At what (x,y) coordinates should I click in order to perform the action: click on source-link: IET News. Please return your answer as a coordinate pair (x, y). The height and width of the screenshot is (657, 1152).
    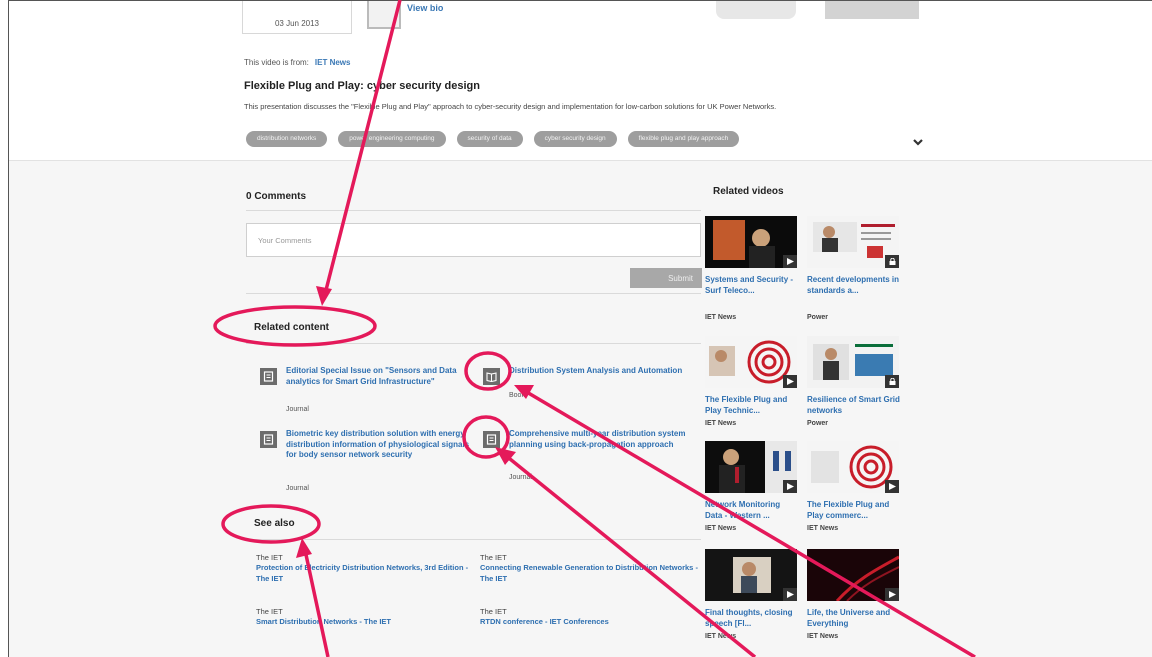
    Looking at the image, I should click on (333, 62).